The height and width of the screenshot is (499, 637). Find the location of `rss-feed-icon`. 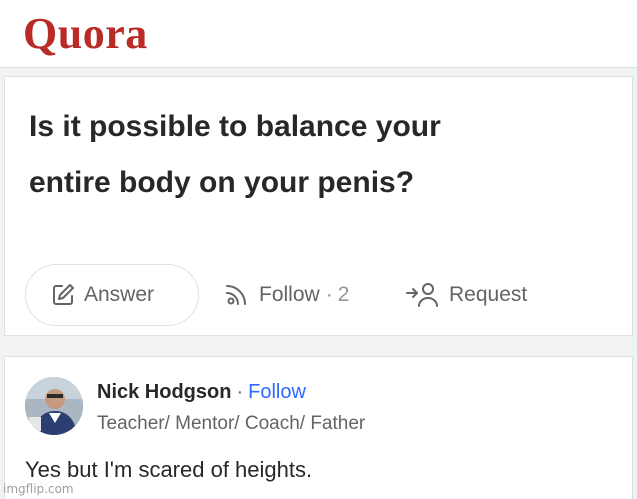

rss-feed-icon is located at coordinates (237, 295).